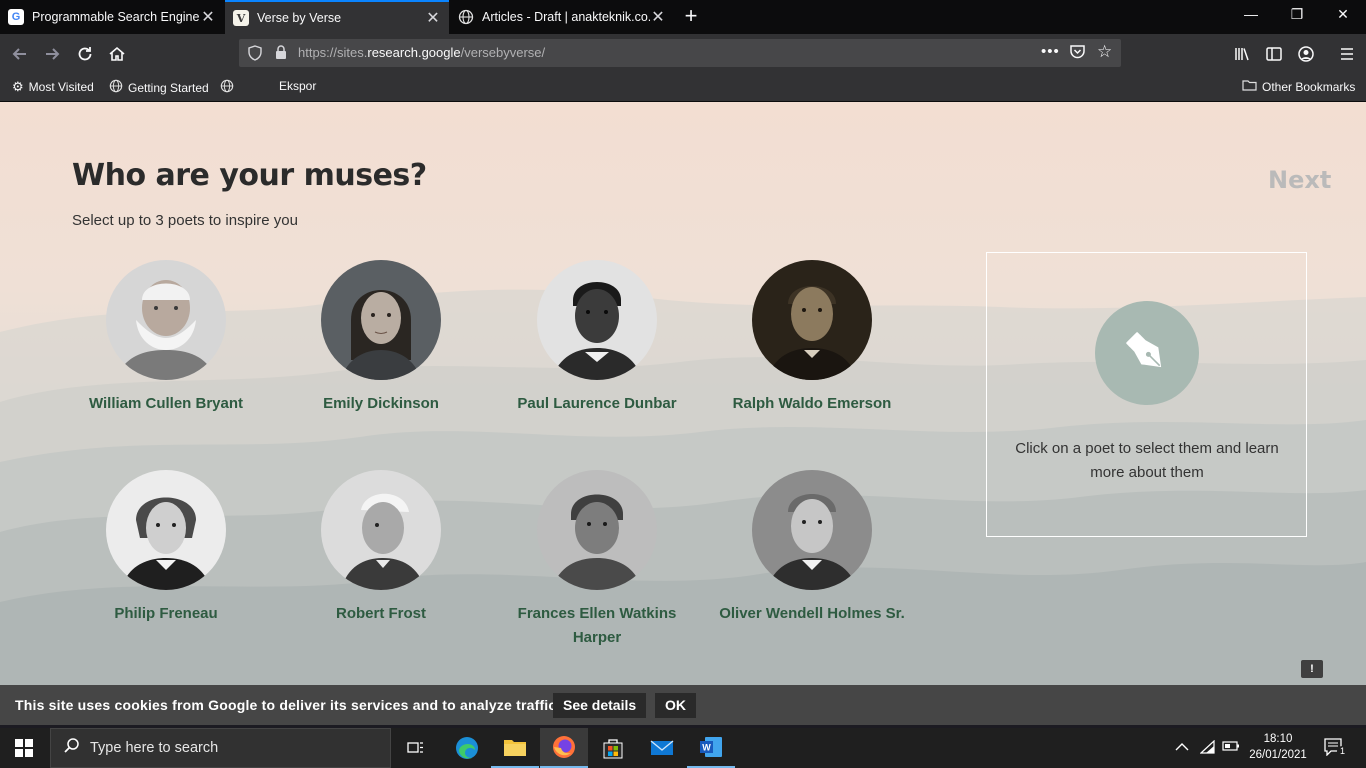 The height and width of the screenshot is (768, 1366). Describe the element at coordinates (297, 86) in the screenshot. I see `bookmark-ekspor: Ekspor` at that location.